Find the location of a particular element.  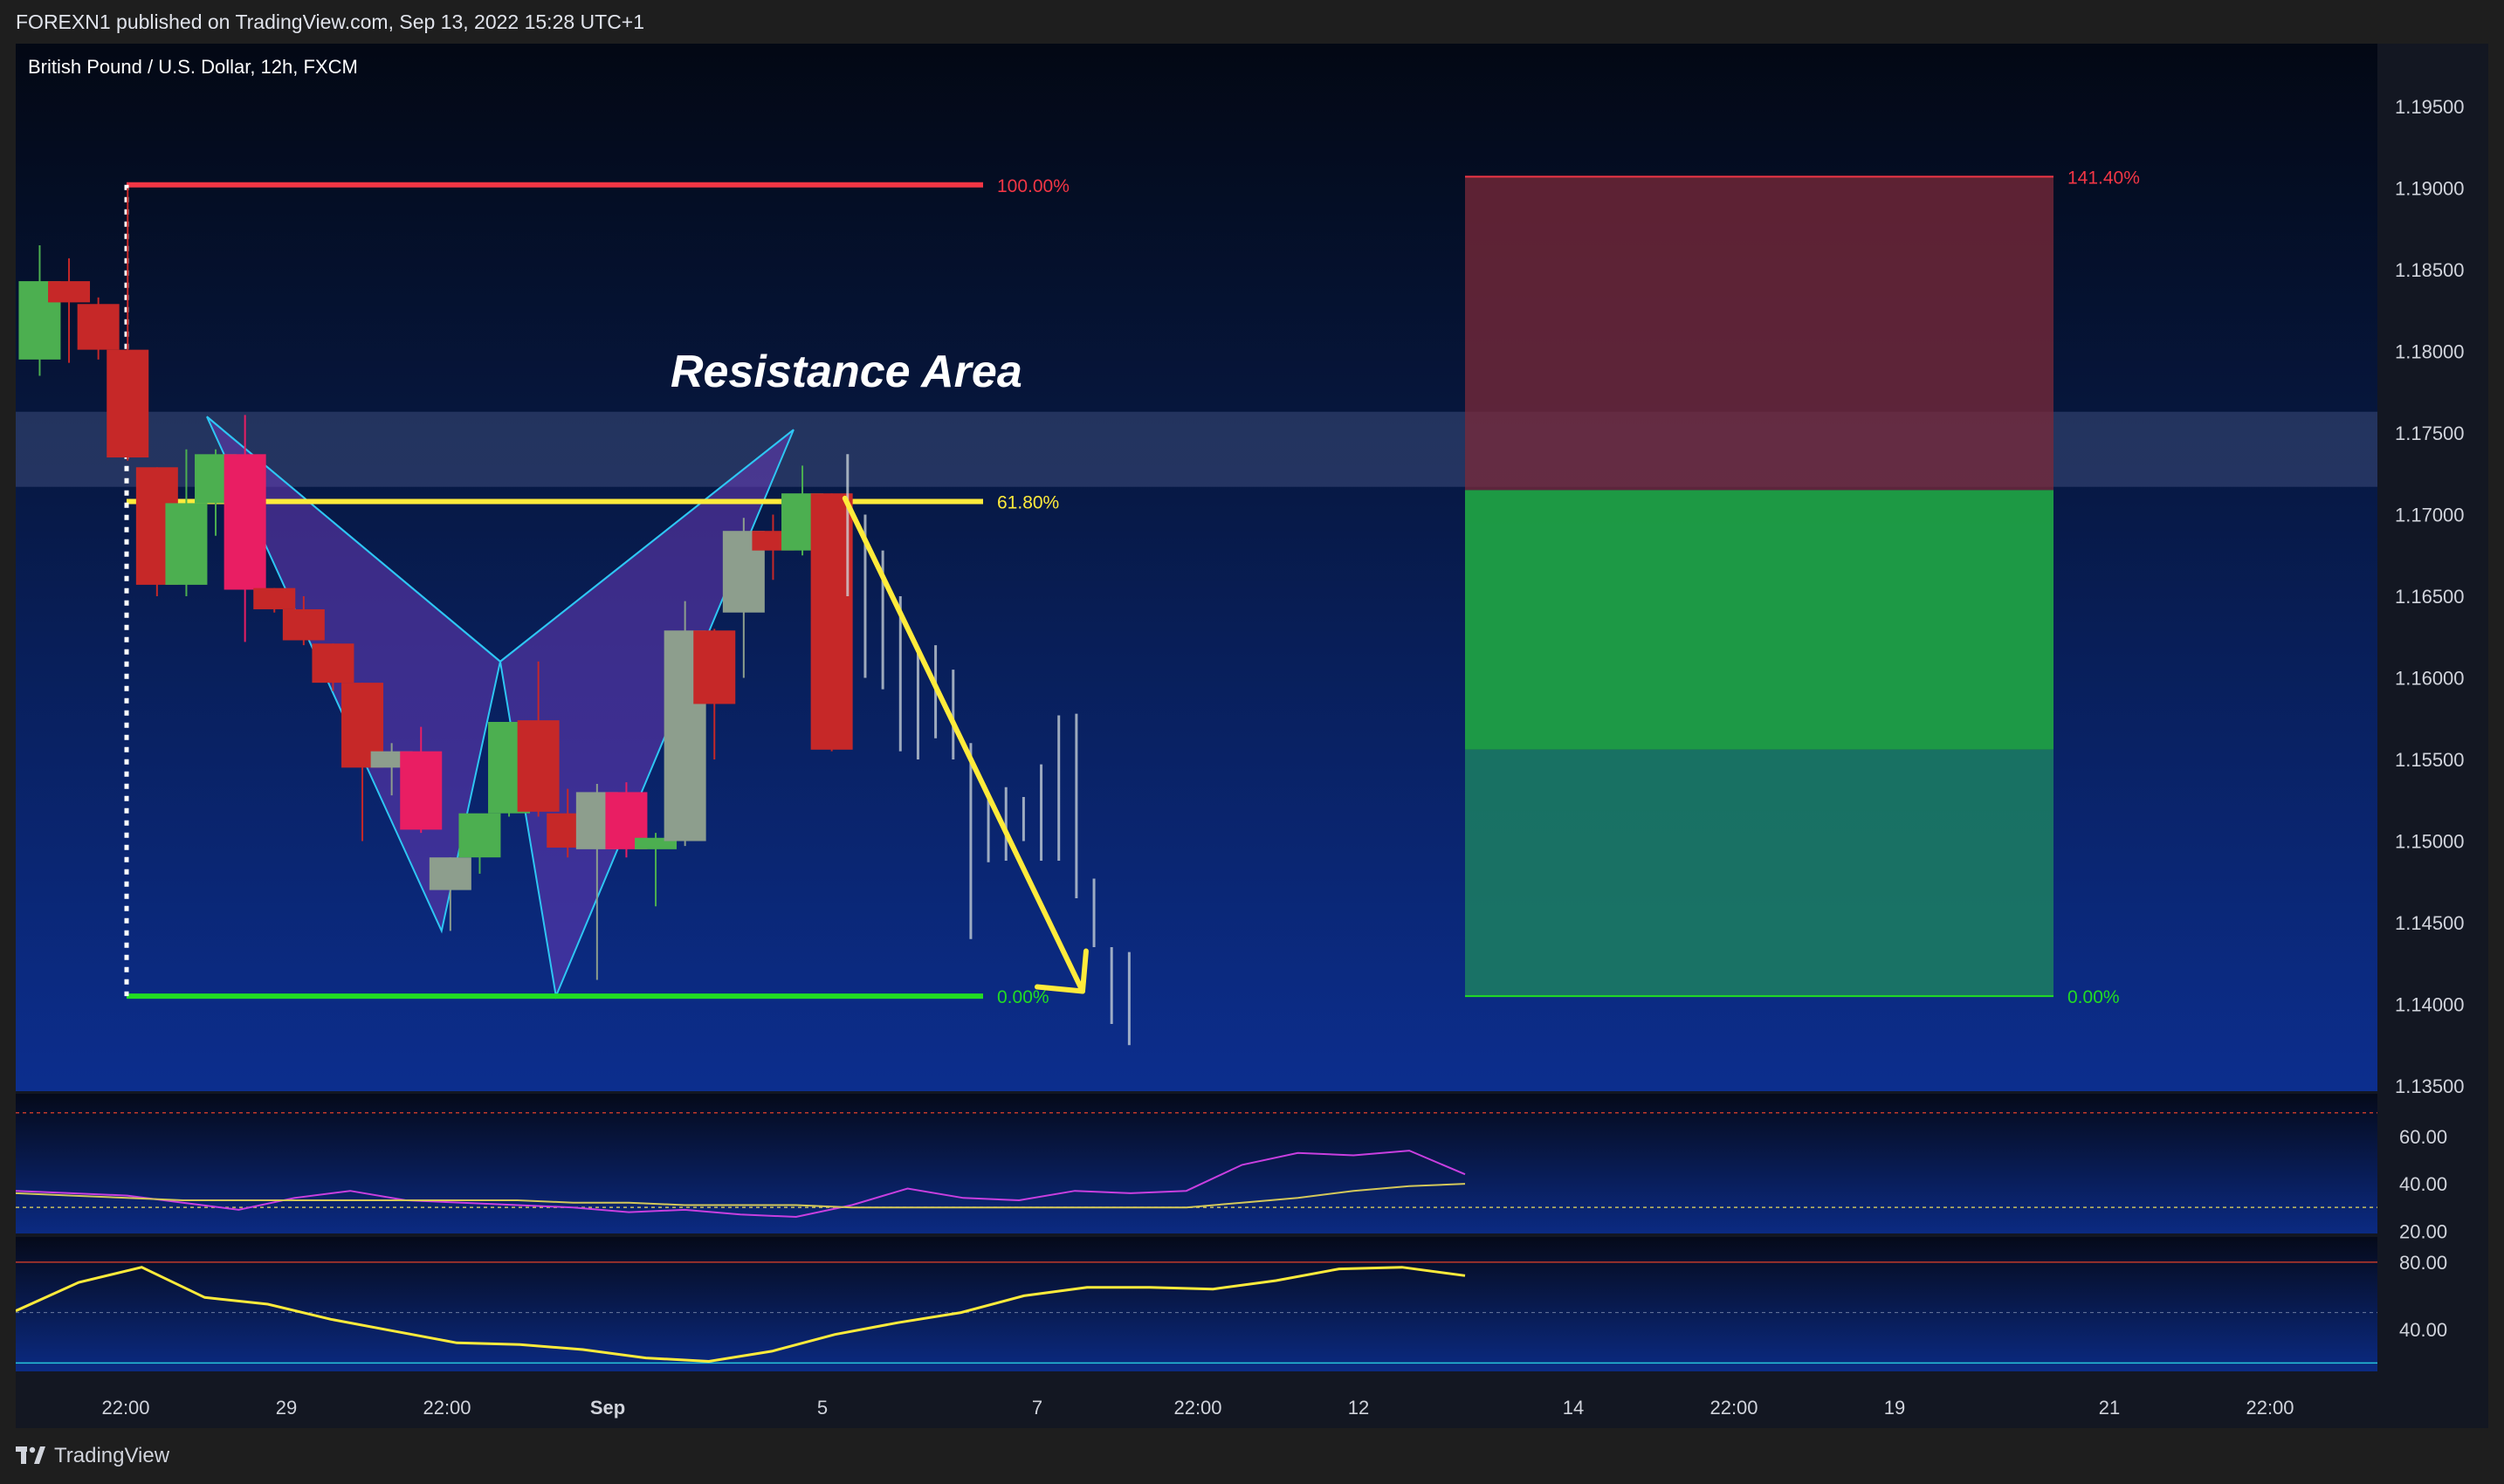

price-axis-tick: 1.19000 is located at coordinates (2430, 189).